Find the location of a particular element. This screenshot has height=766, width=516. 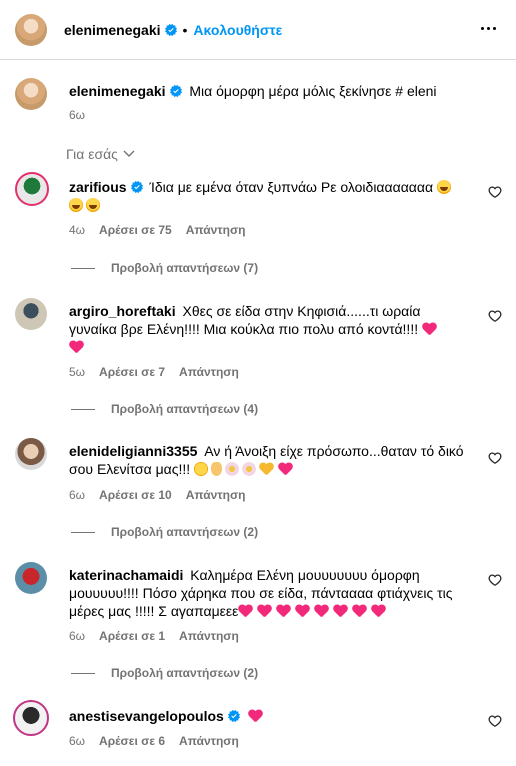

comment-username: zarifious is located at coordinates (98, 187).